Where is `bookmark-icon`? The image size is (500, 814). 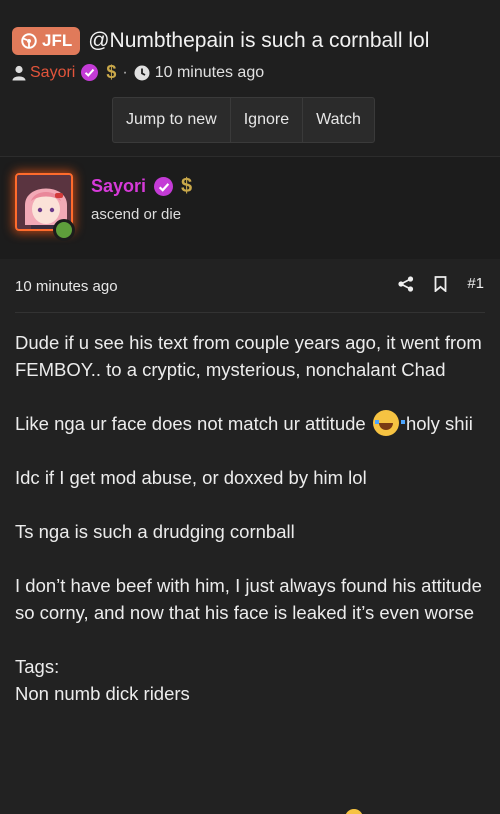 bookmark-icon is located at coordinates (440, 283).